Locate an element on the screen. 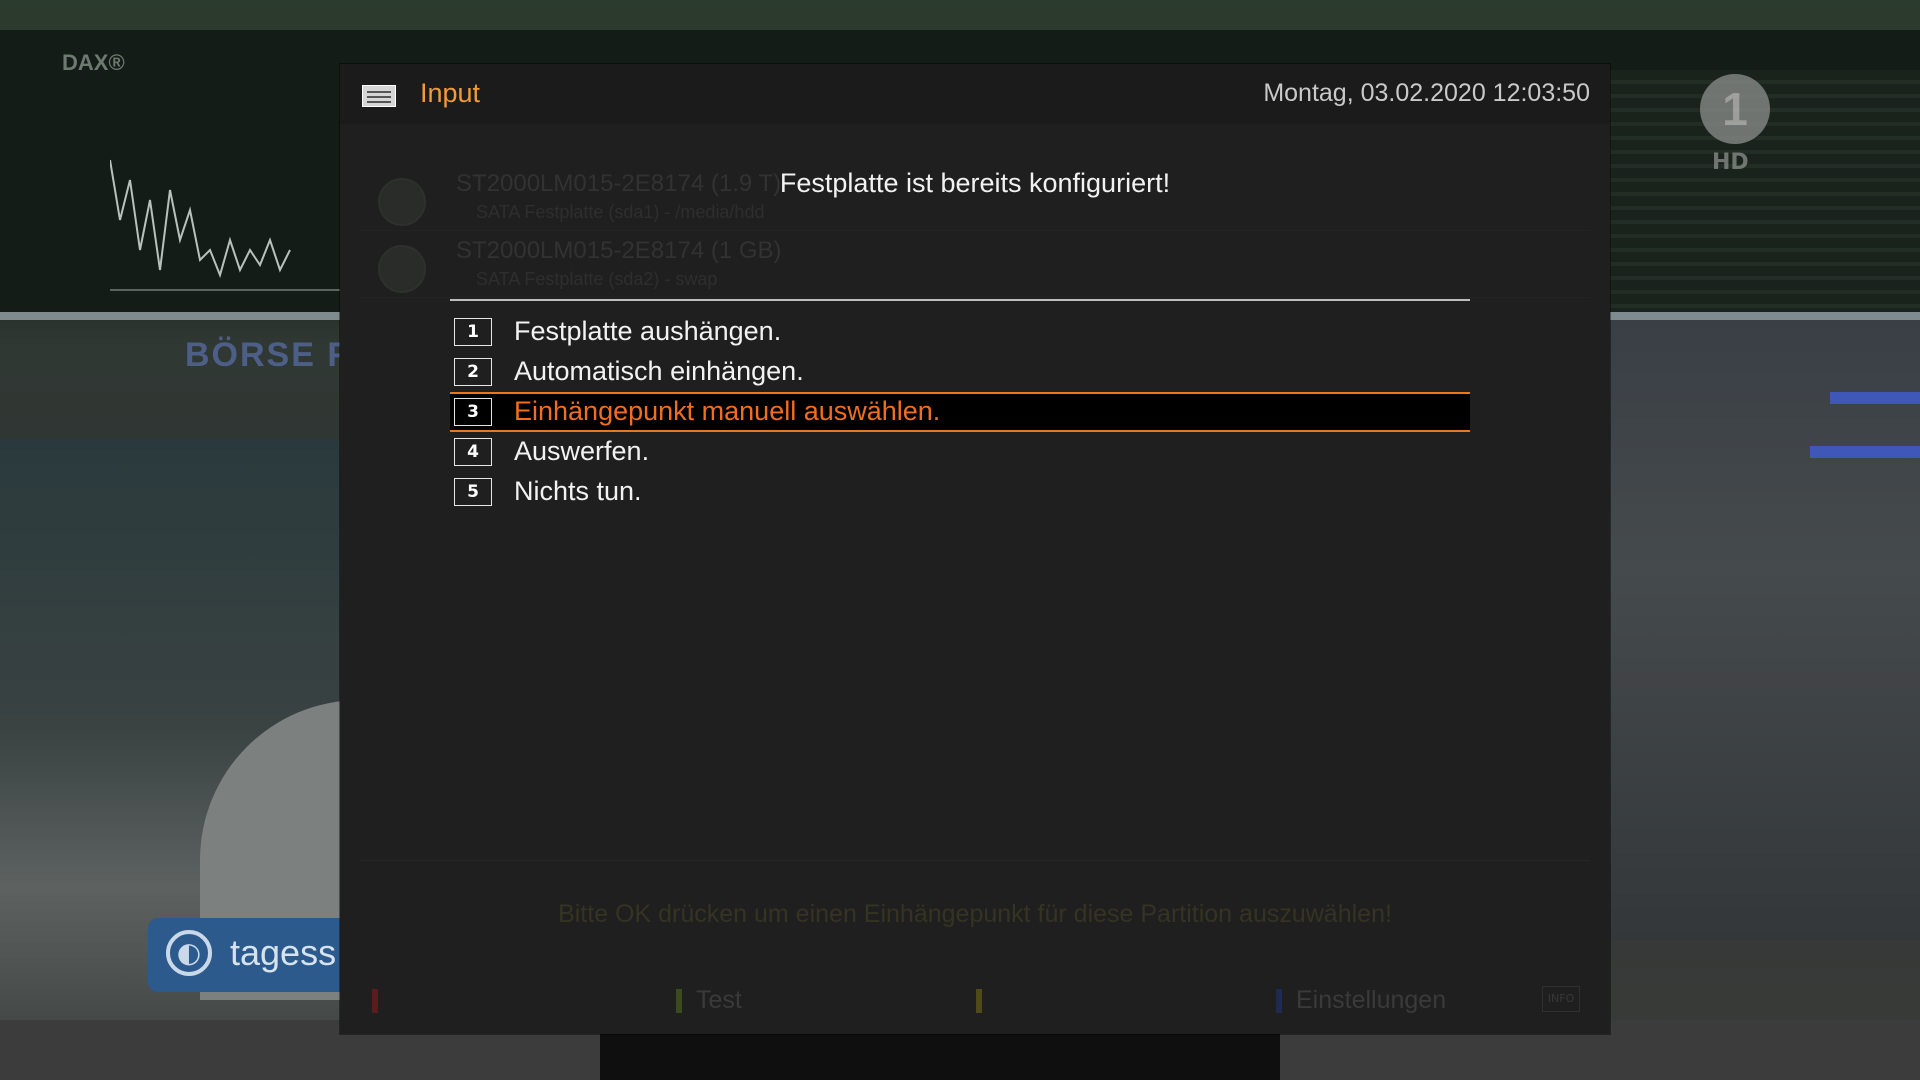  hdd-icon is located at coordinates (402, 269).